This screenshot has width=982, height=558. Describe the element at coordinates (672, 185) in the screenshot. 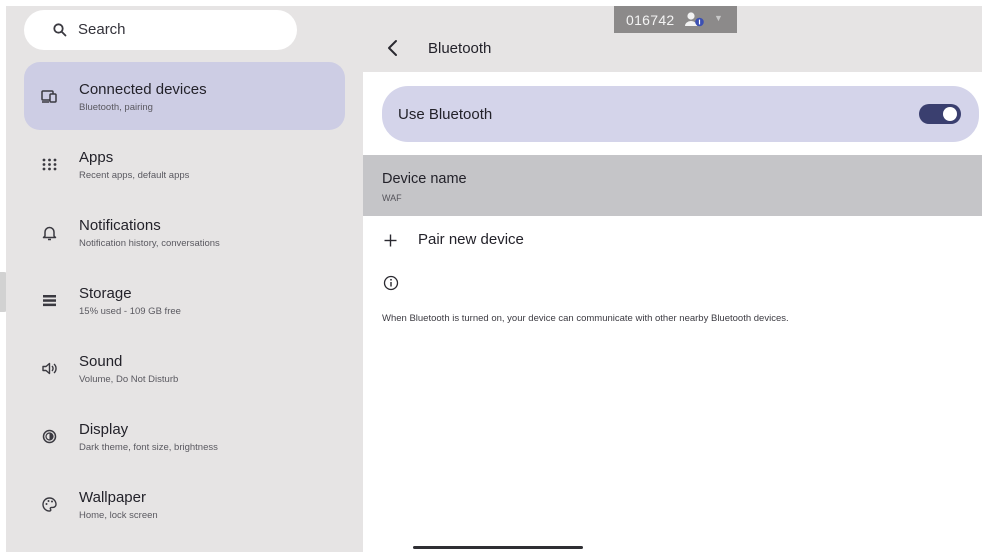

I see `device-name-row: Device name WAF` at that location.